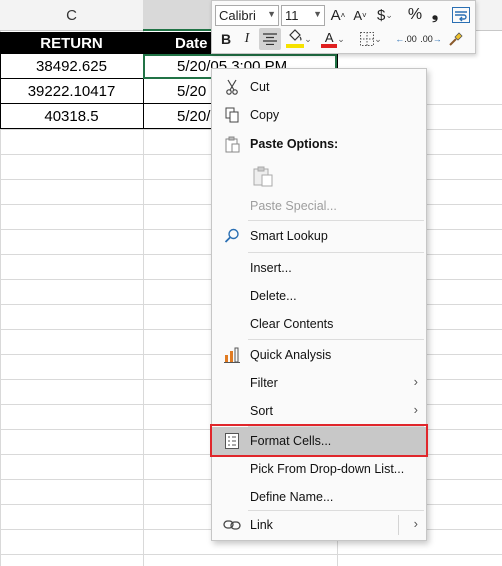 This screenshot has height=566, width=502. I want to click on currency-format-button: $ ⌄, so click(385, 15).